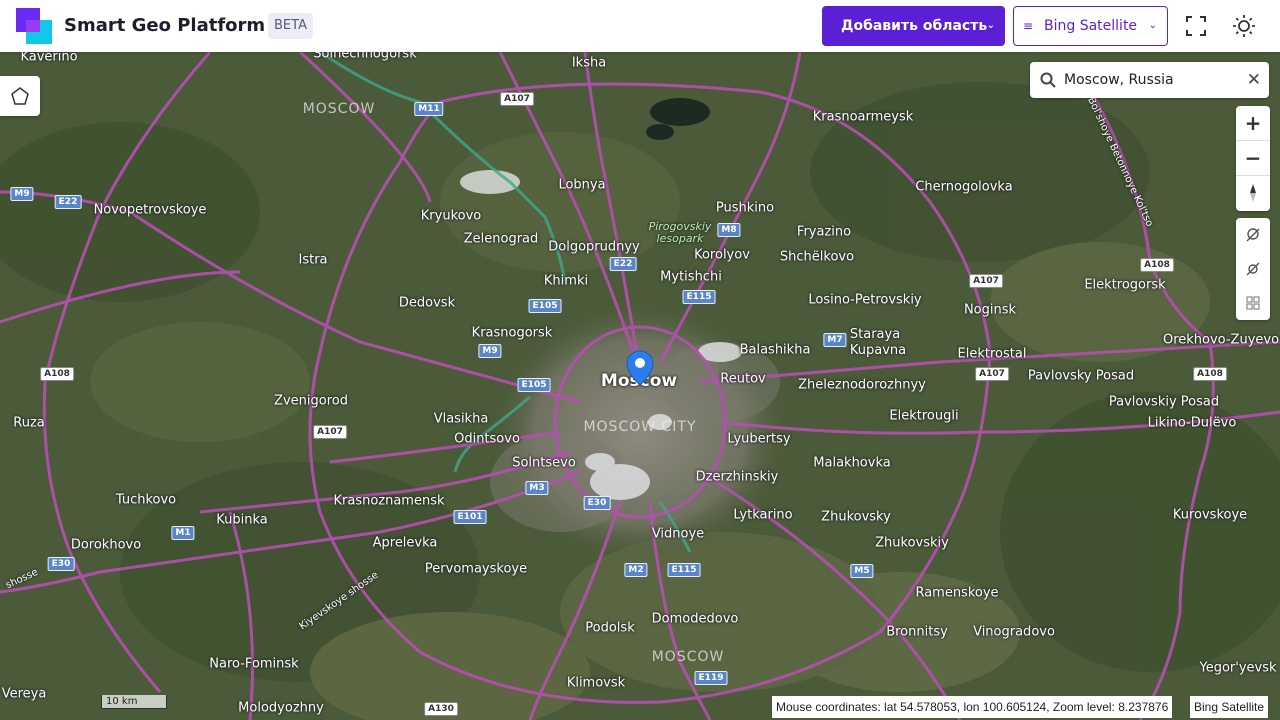 The width and height of the screenshot is (1280, 720). Describe the element at coordinates (106, 545) in the screenshot. I see `place-label: Dorokhovo` at that location.